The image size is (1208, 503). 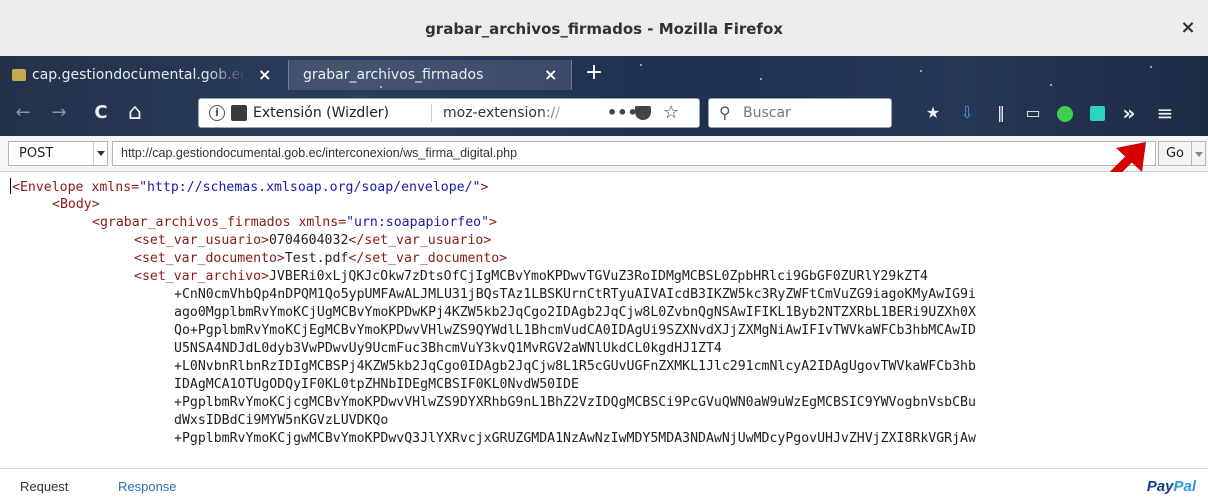 What do you see at coordinates (100, 153) in the screenshot?
I see `chevron-down-icon` at bounding box center [100, 153].